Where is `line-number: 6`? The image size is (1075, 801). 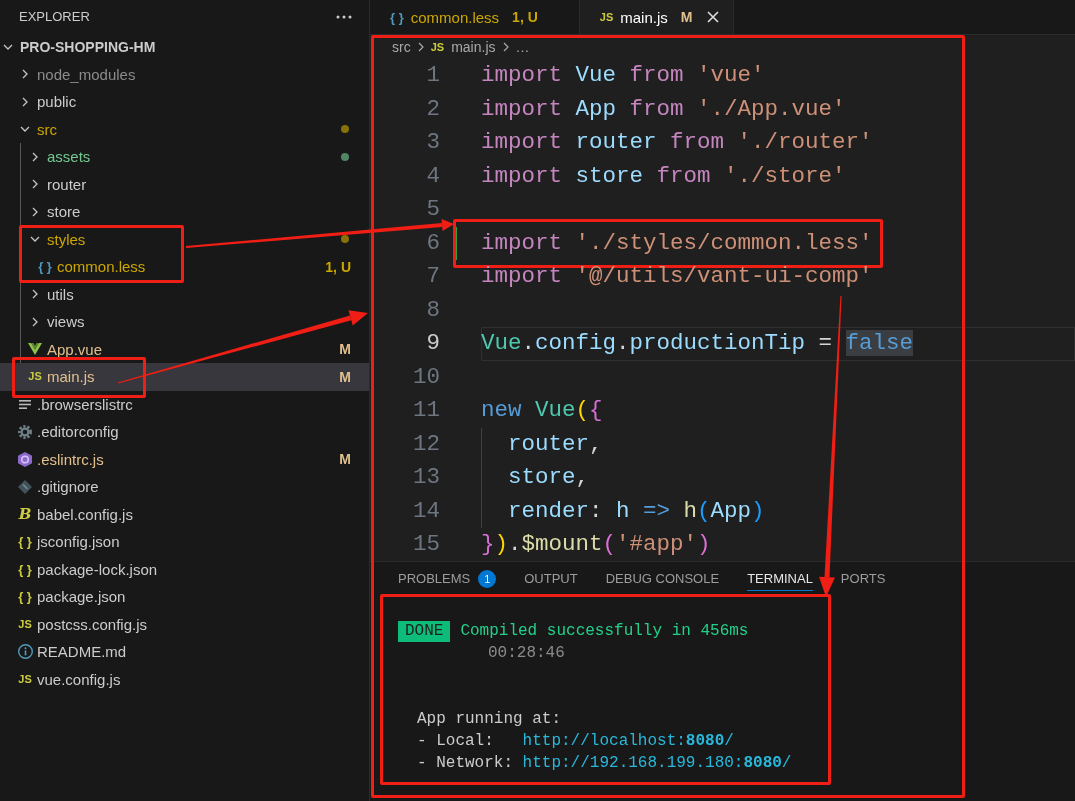 line-number: 6 is located at coordinates (432, 243).